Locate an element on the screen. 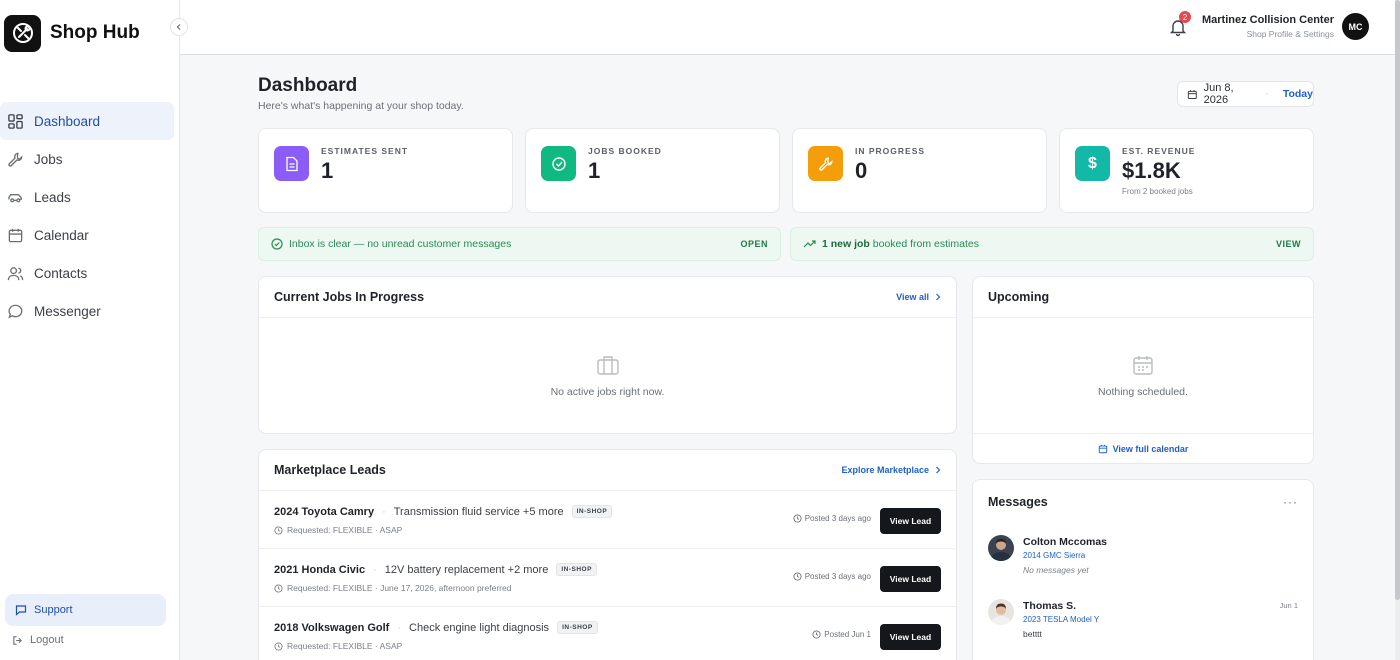  today-button: Today is located at coordinates (1298, 94).